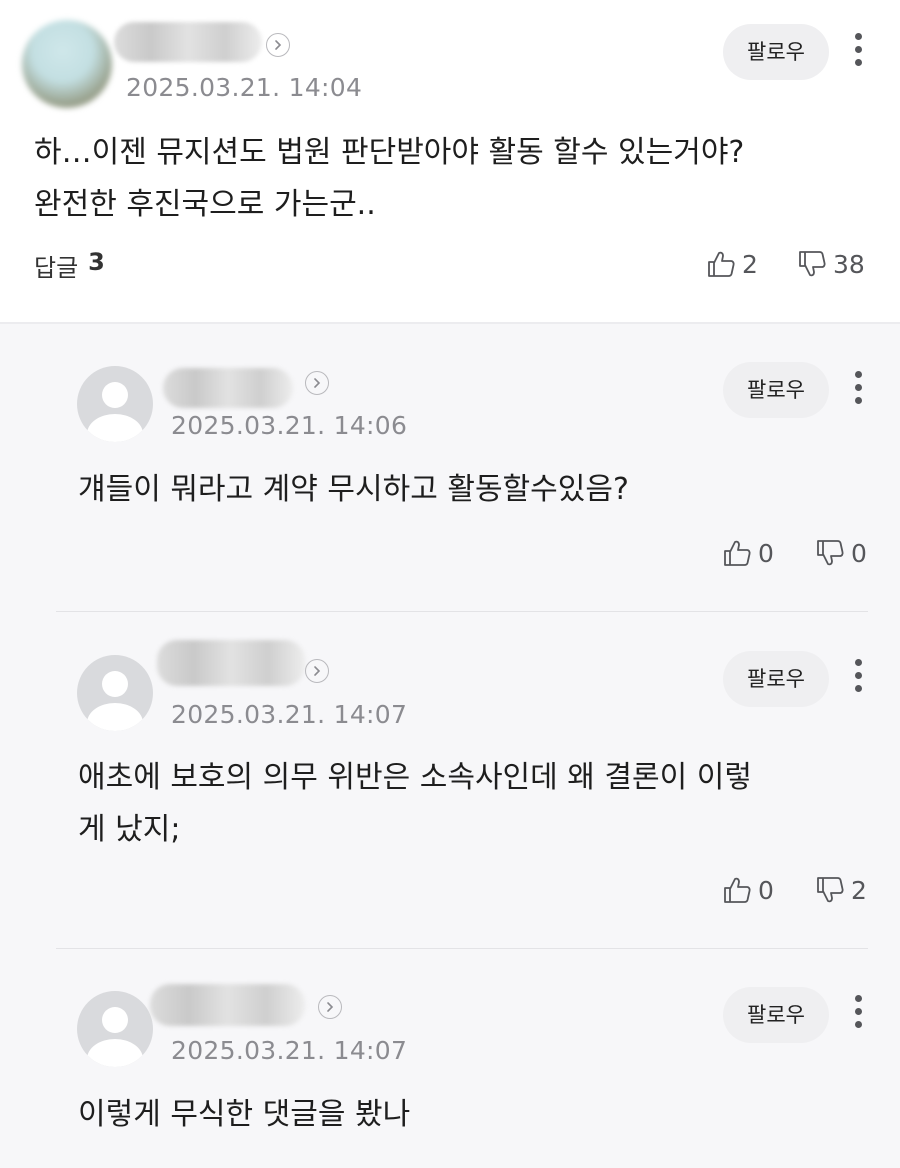 Image resolution: width=900 pixels, height=1168 pixels. What do you see at coordinates (353, 489) in the screenshot?
I see `reply-text-line-1: 걔들이 뭐라고 계약 무시하고 활동할수있음?` at bounding box center [353, 489].